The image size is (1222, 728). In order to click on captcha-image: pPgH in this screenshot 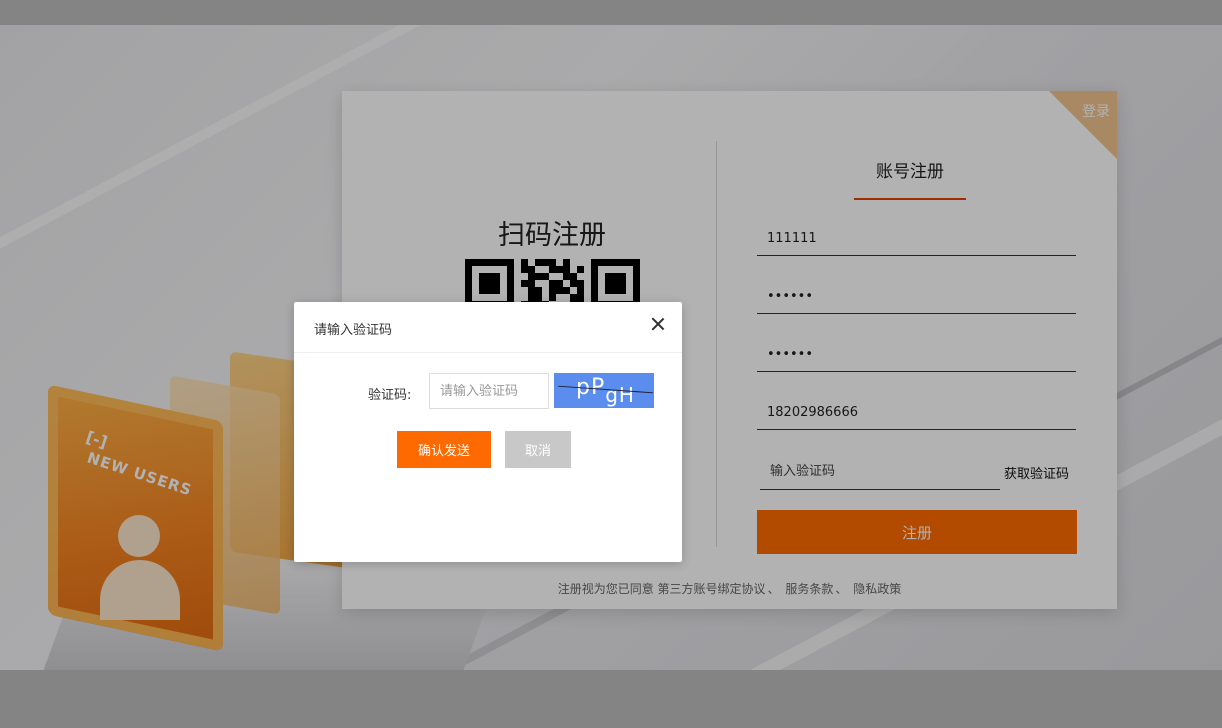, I will do `click(604, 390)`.